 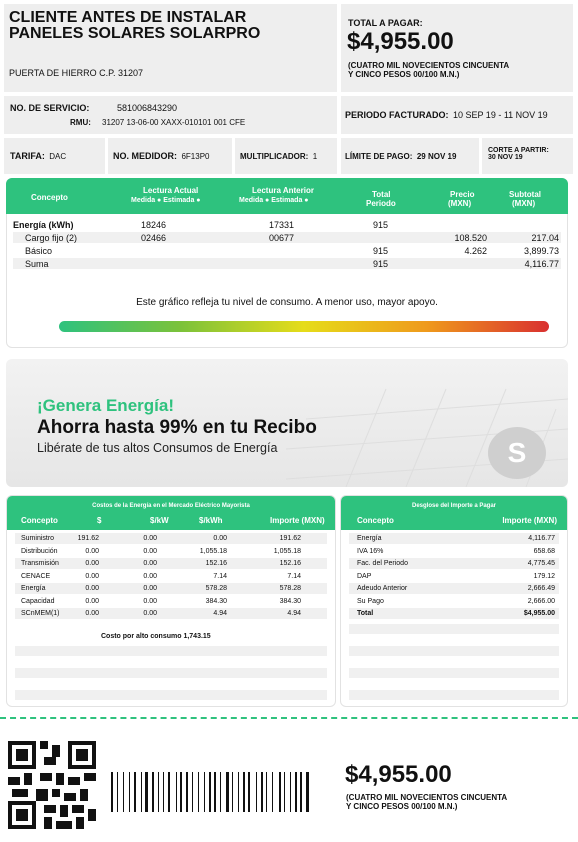 I want to click on breakdown-concept: Su Pago, so click(x=370, y=601).